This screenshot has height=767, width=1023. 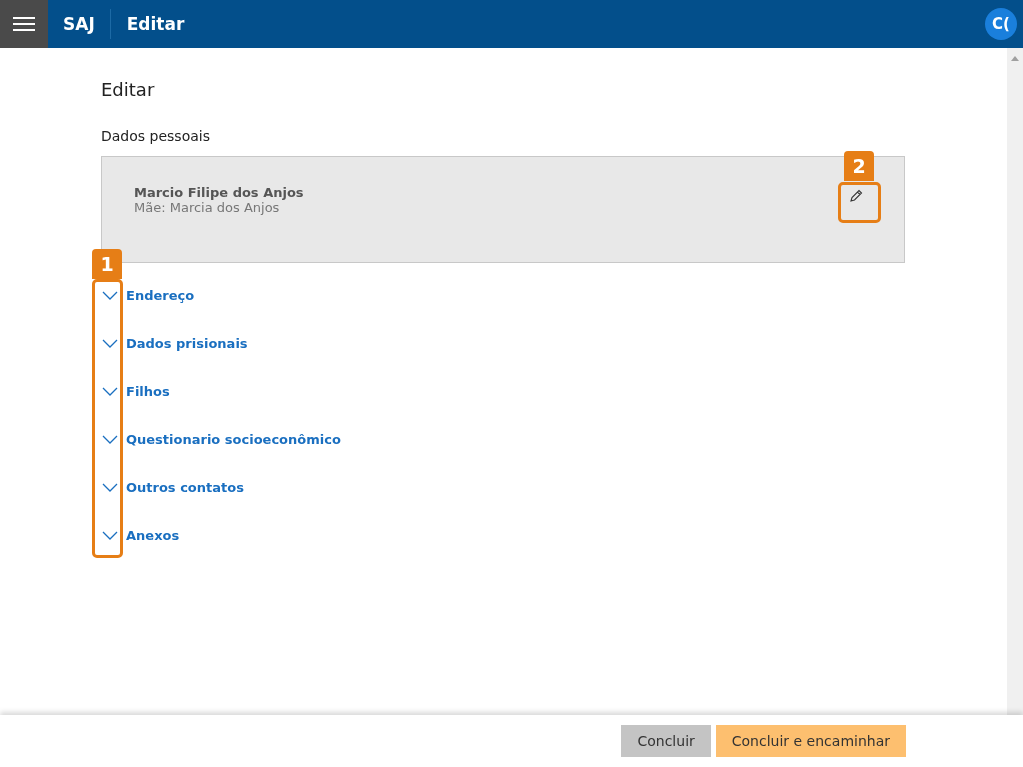 I want to click on finish-button: Concluir, so click(x=666, y=741).